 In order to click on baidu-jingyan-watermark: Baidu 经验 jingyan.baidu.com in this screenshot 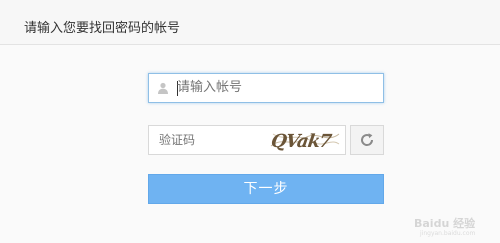, I will do `click(445, 226)`.